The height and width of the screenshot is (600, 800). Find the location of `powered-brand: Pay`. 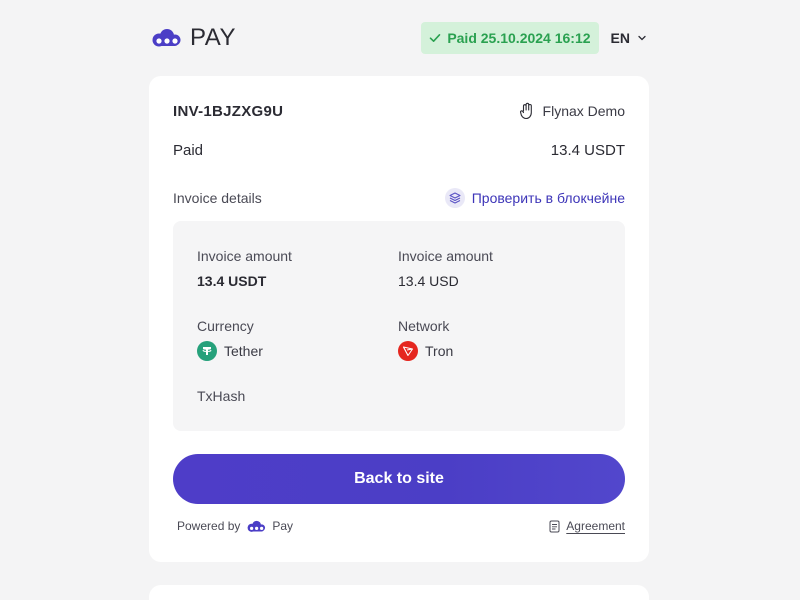

powered-brand: Pay is located at coordinates (283, 526).